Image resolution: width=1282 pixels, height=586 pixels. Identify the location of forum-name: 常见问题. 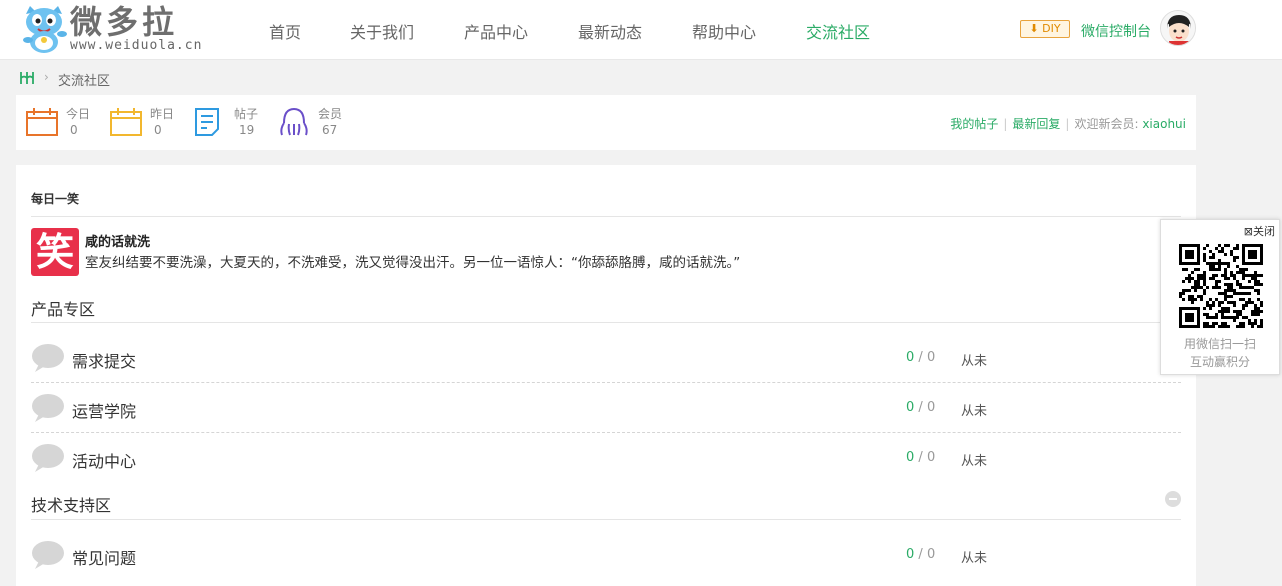
(104, 557).